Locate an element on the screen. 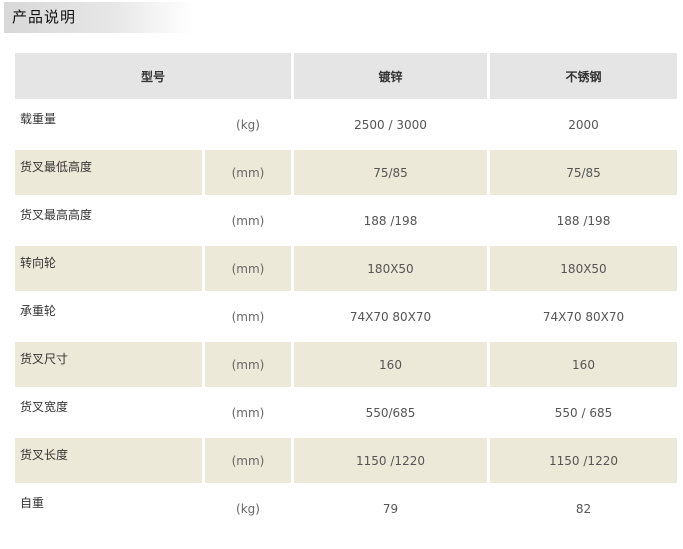  row-value-stainless: 75/85 is located at coordinates (583, 172).